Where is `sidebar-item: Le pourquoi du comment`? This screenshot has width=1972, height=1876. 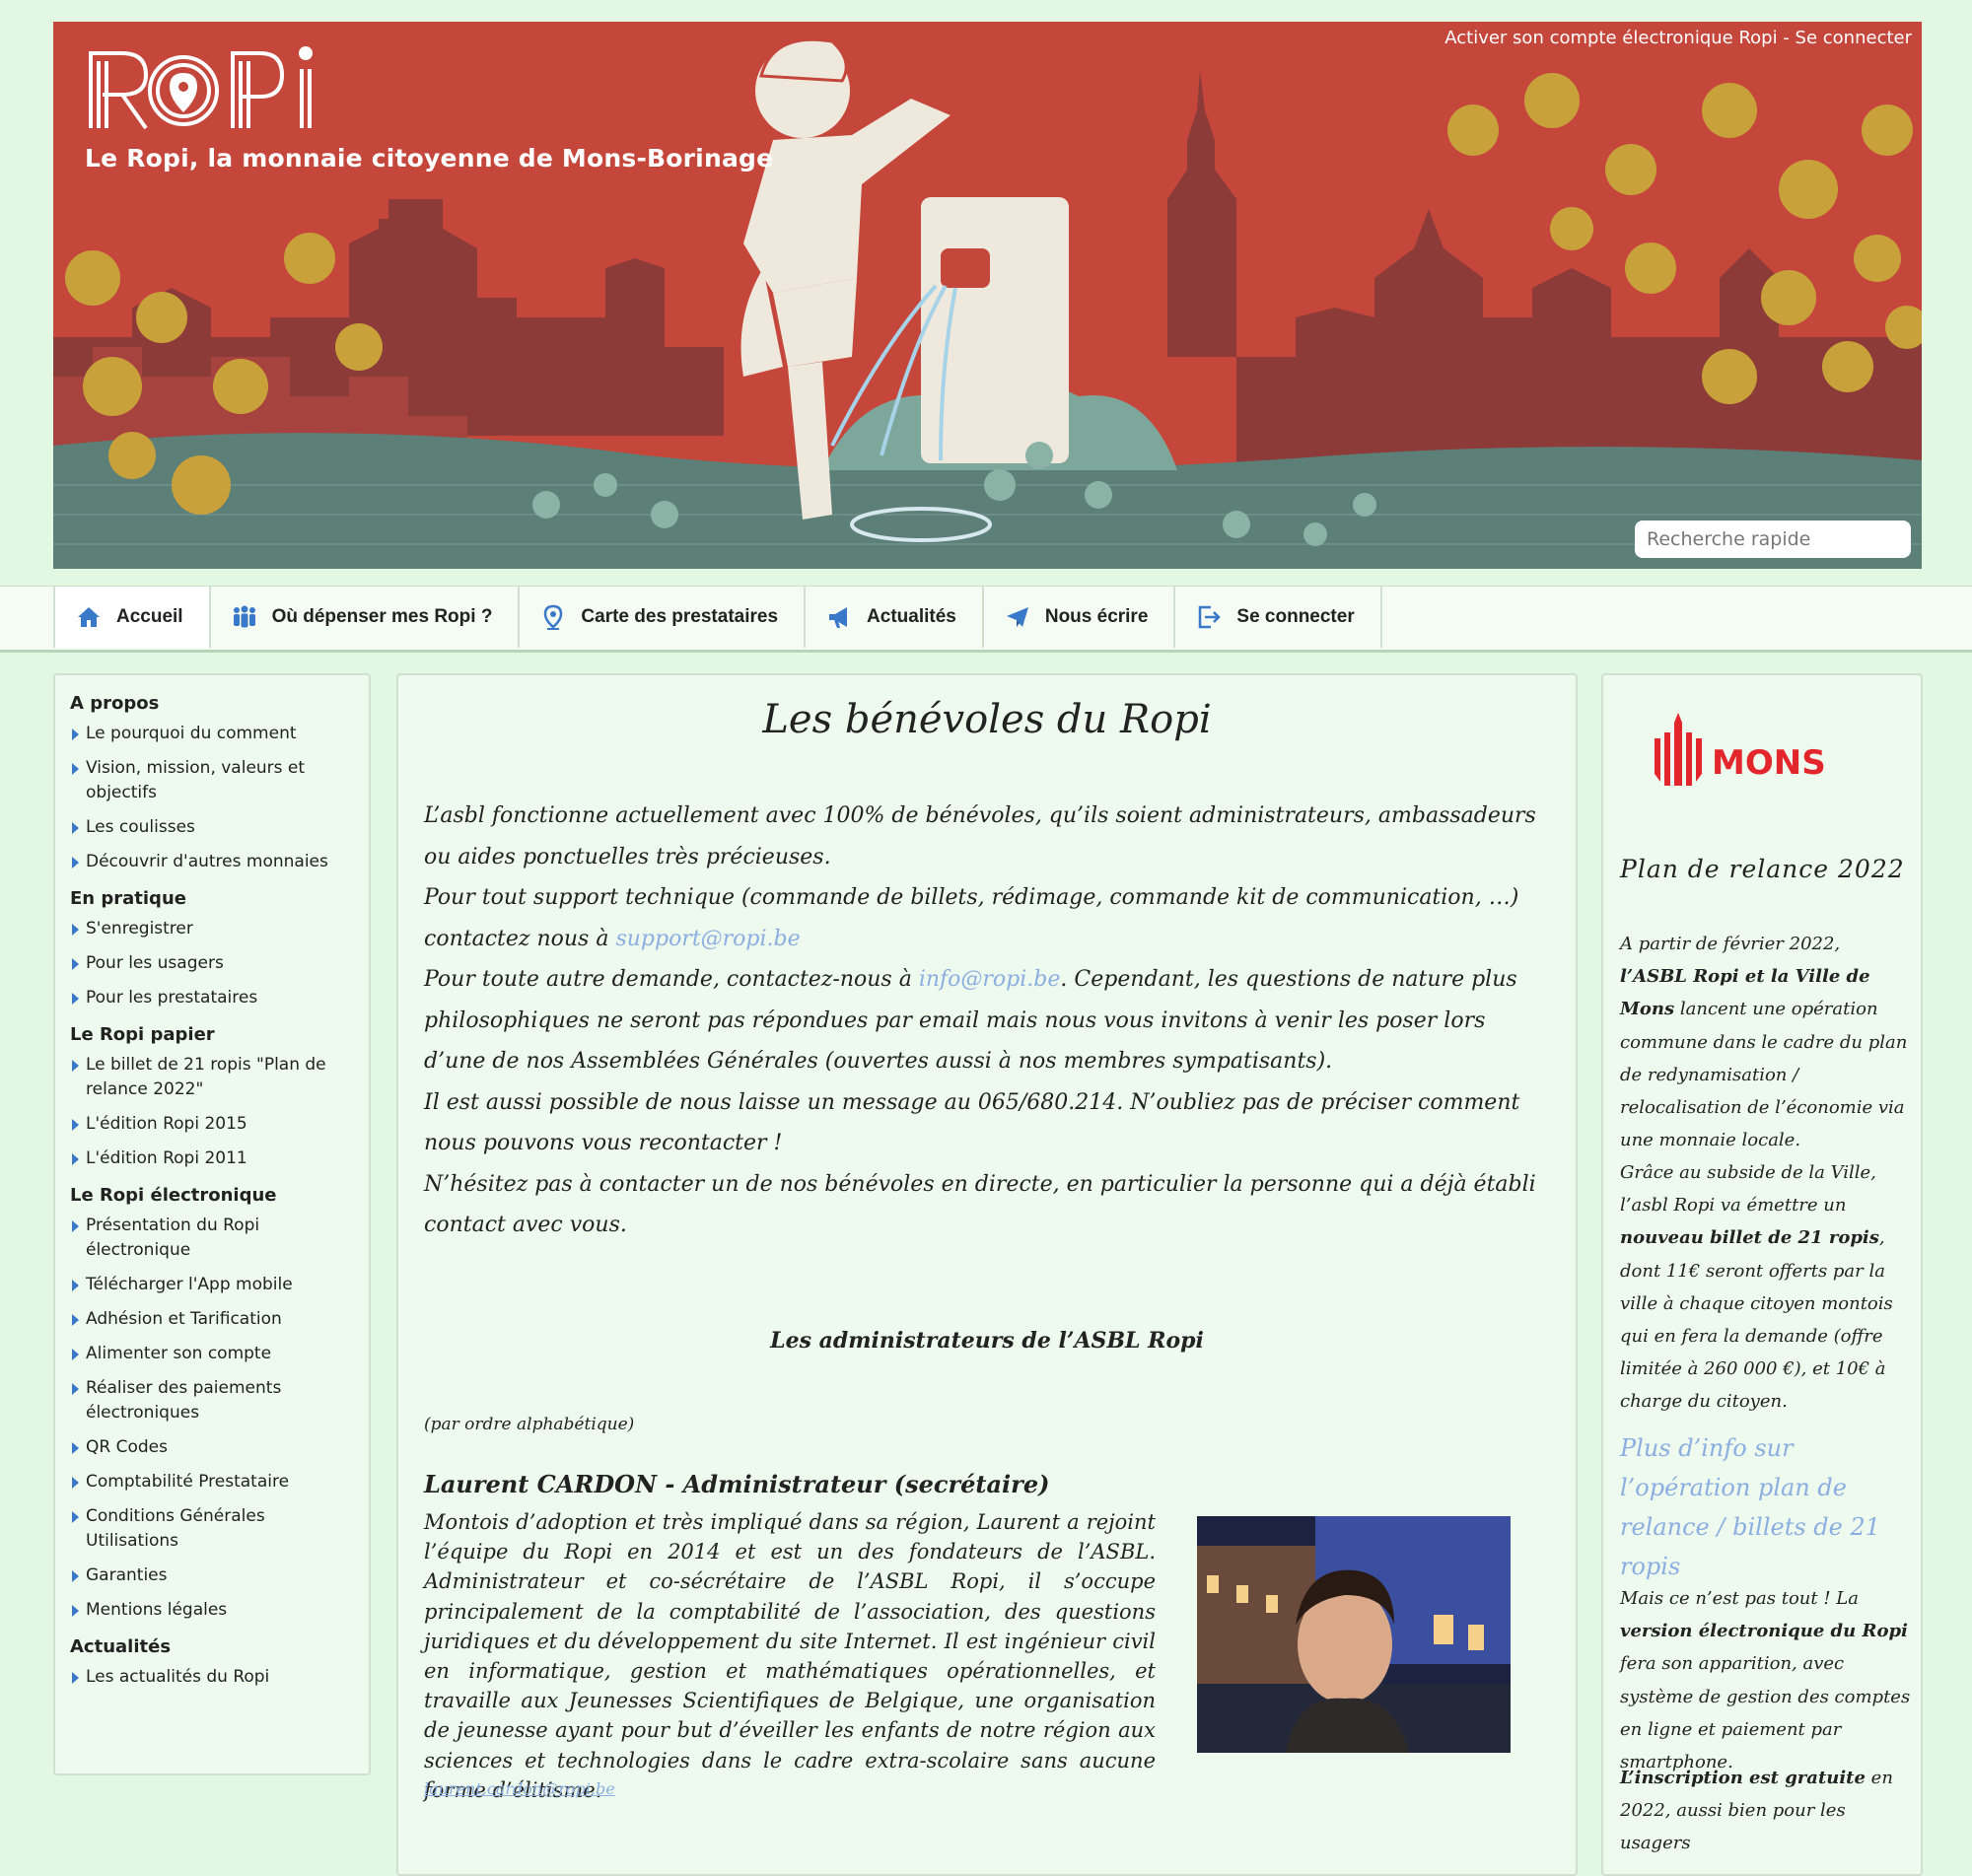
sidebar-item: Le pourquoi du comment is located at coordinates (211, 734).